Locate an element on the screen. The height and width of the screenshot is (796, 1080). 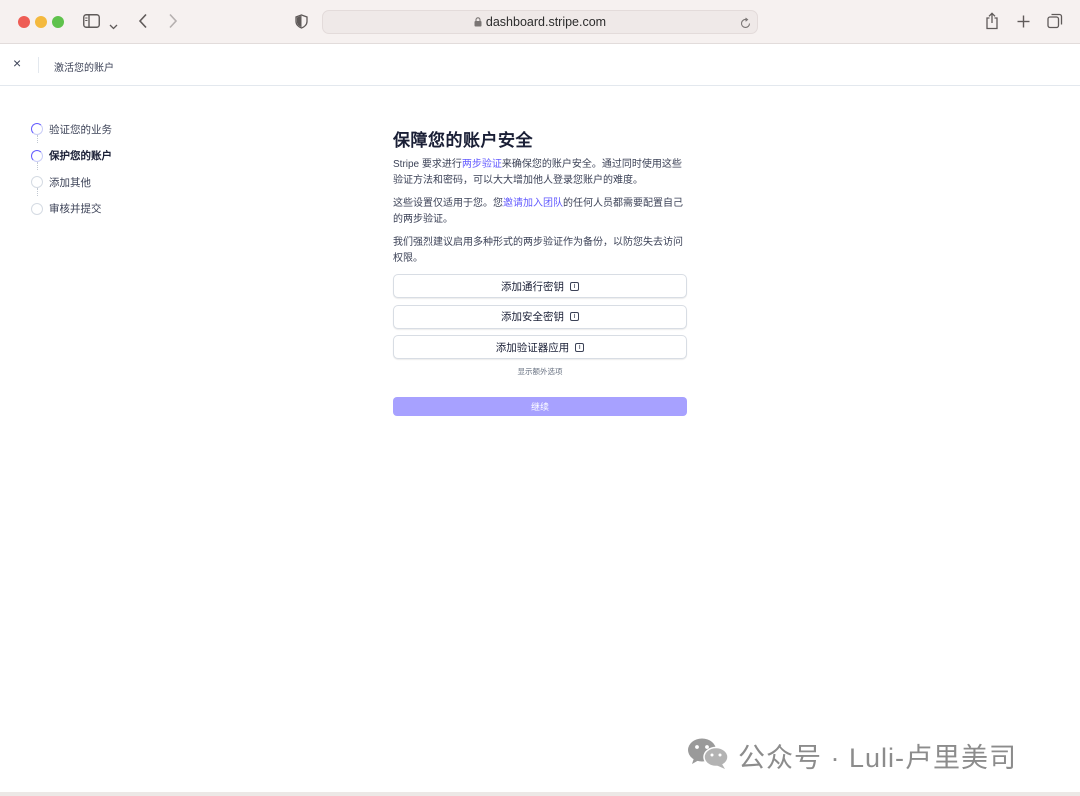
two-step-link: 两步验证 is located at coordinates (482, 164).